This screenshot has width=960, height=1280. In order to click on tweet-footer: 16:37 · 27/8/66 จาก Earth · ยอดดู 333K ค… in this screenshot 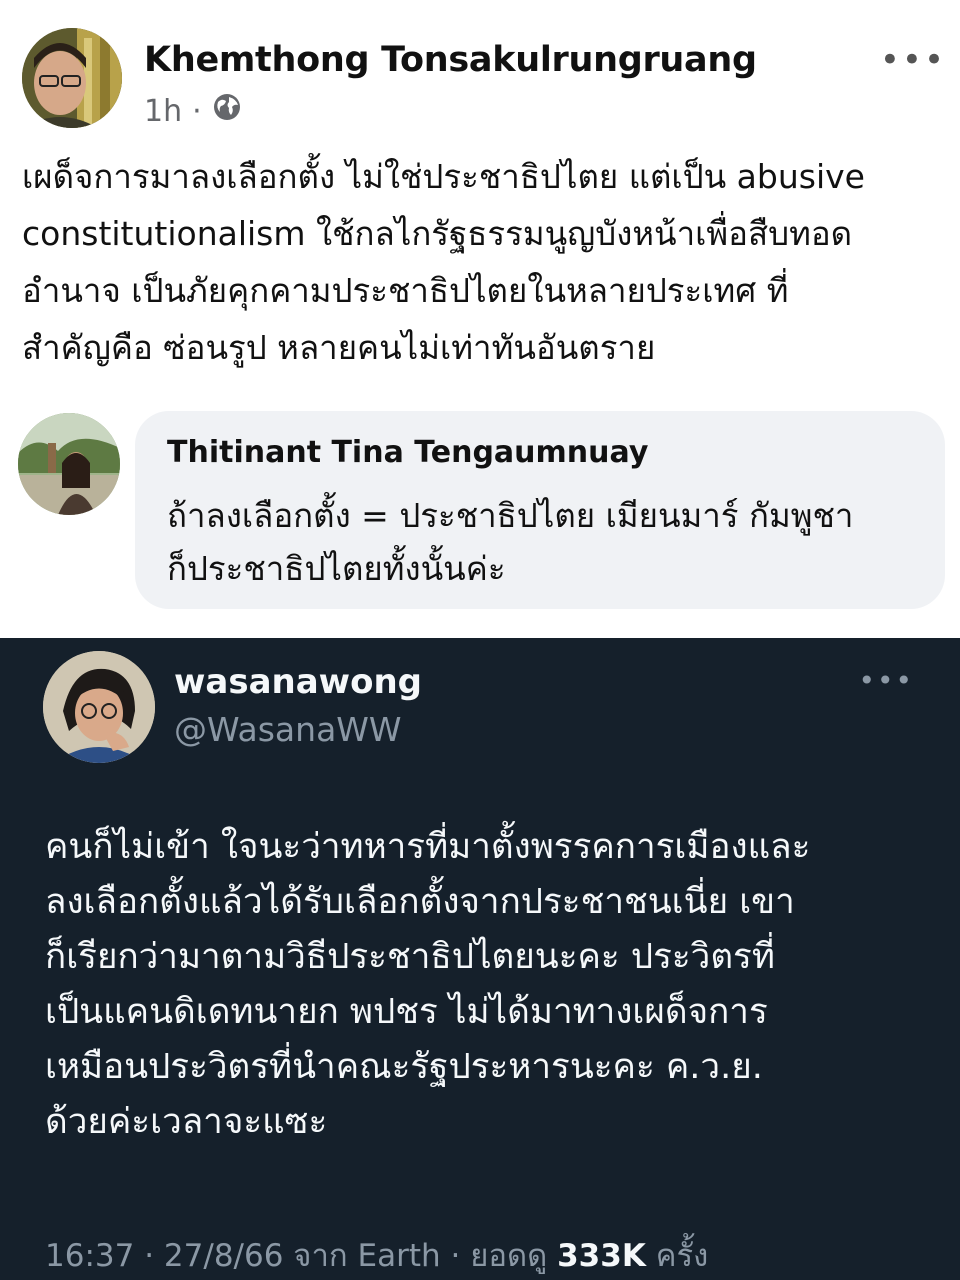, I will do `click(377, 1256)`.